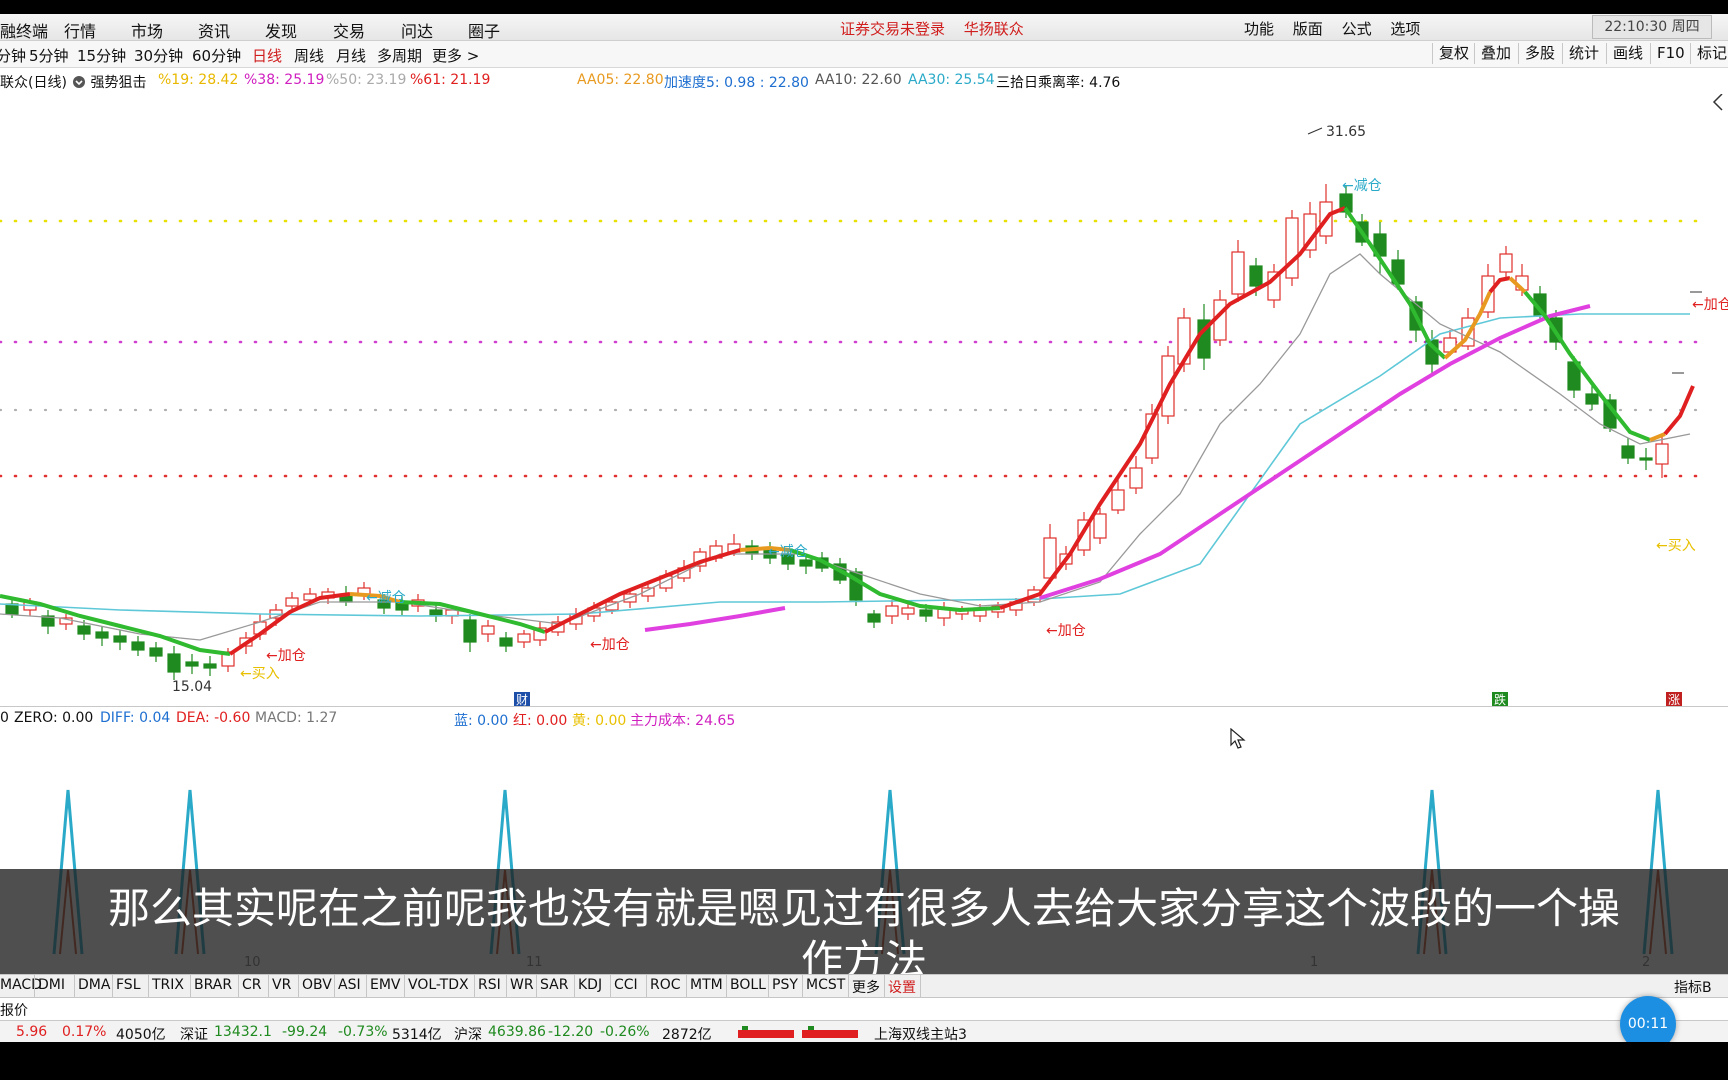  Describe the element at coordinates (748, 985) in the screenshot. I see `indicator-tab-19: BOLL` at that location.